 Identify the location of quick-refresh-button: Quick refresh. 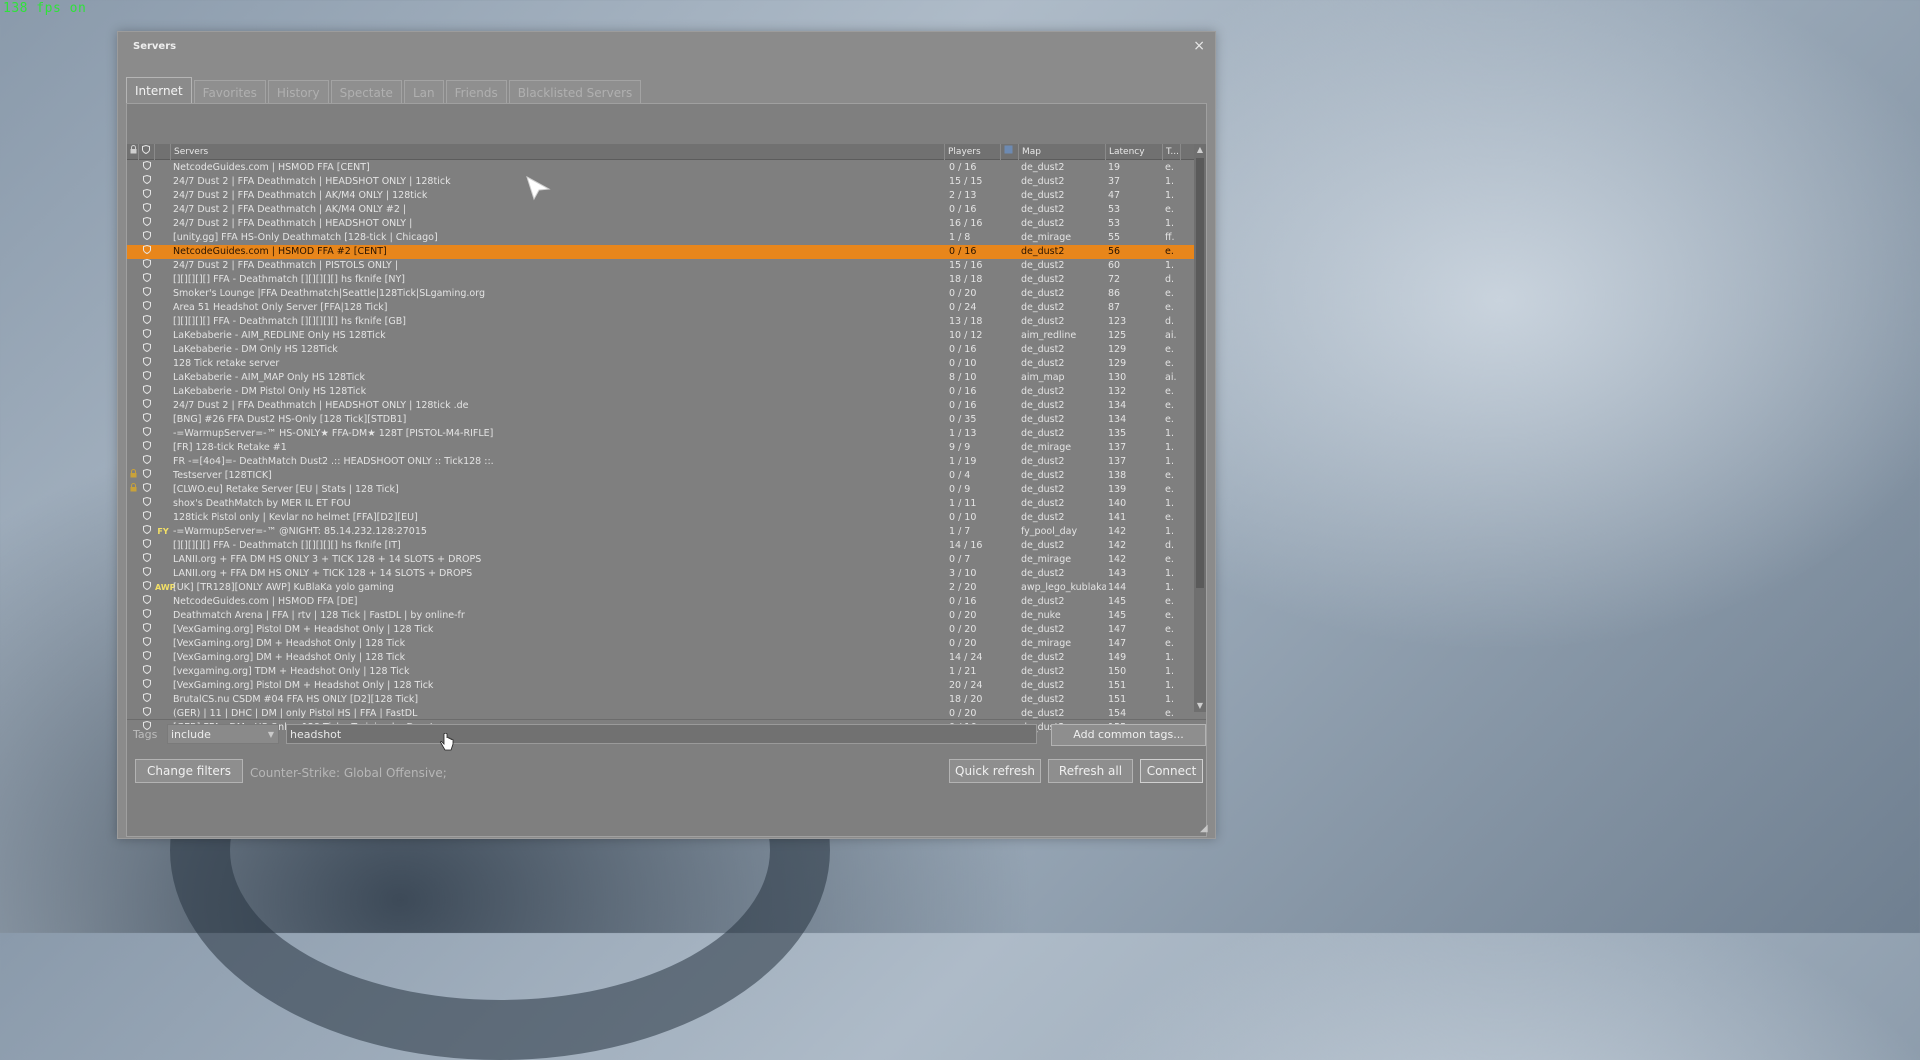
(995, 771).